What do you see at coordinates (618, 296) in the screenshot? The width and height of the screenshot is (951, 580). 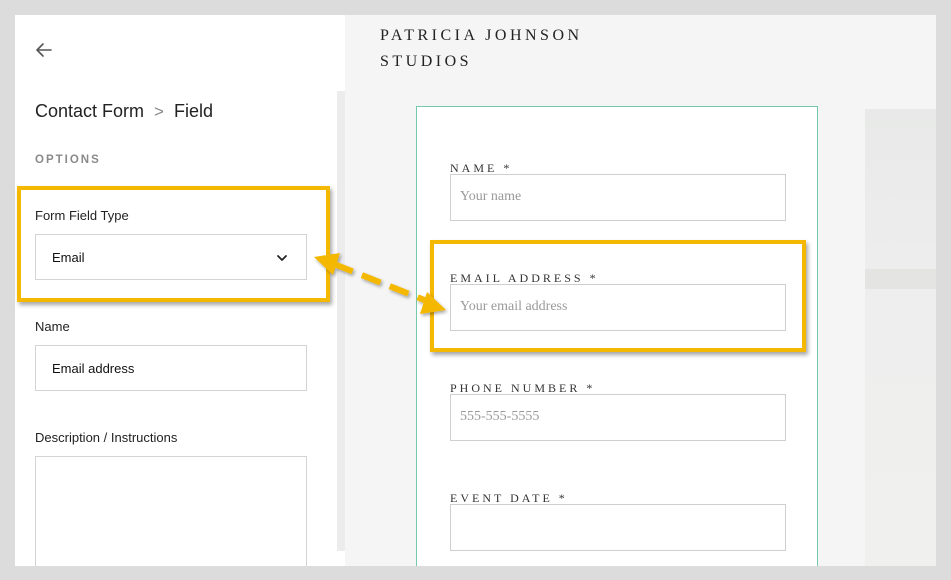 I see `highlight-box-email-field` at bounding box center [618, 296].